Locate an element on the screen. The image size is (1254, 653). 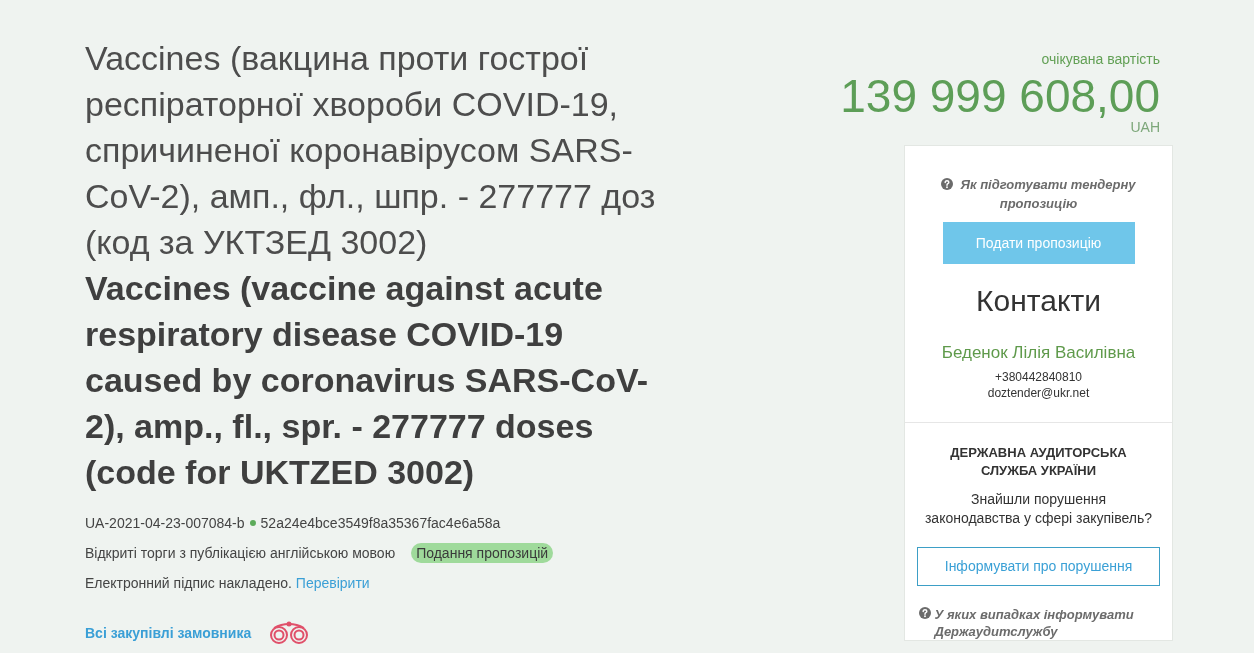
status-badge: Подання пропозицій is located at coordinates (482, 553).